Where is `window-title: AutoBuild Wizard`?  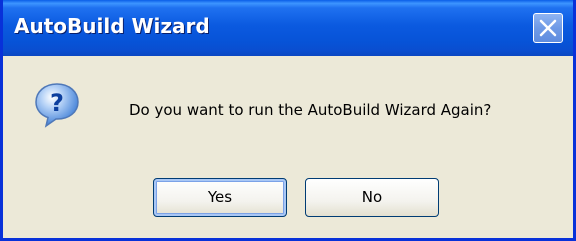 window-title: AutoBuild Wizard is located at coordinates (112, 26).